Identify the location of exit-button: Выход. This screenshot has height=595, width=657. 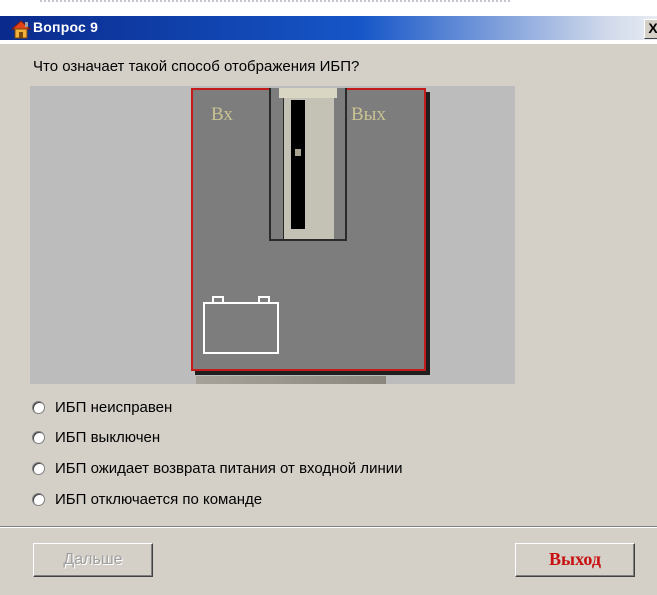
(575, 560).